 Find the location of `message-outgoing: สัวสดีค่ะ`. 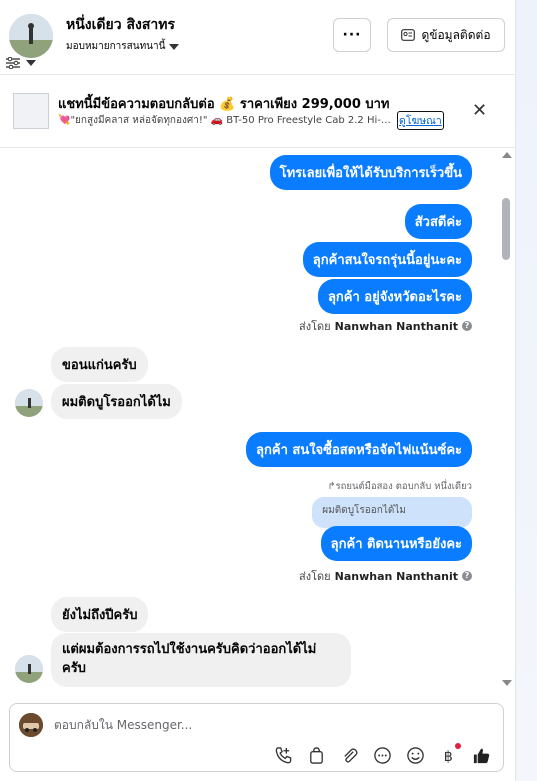

message-outgoing: สัวสดีค่ะ is located at coordinates (438, 221).